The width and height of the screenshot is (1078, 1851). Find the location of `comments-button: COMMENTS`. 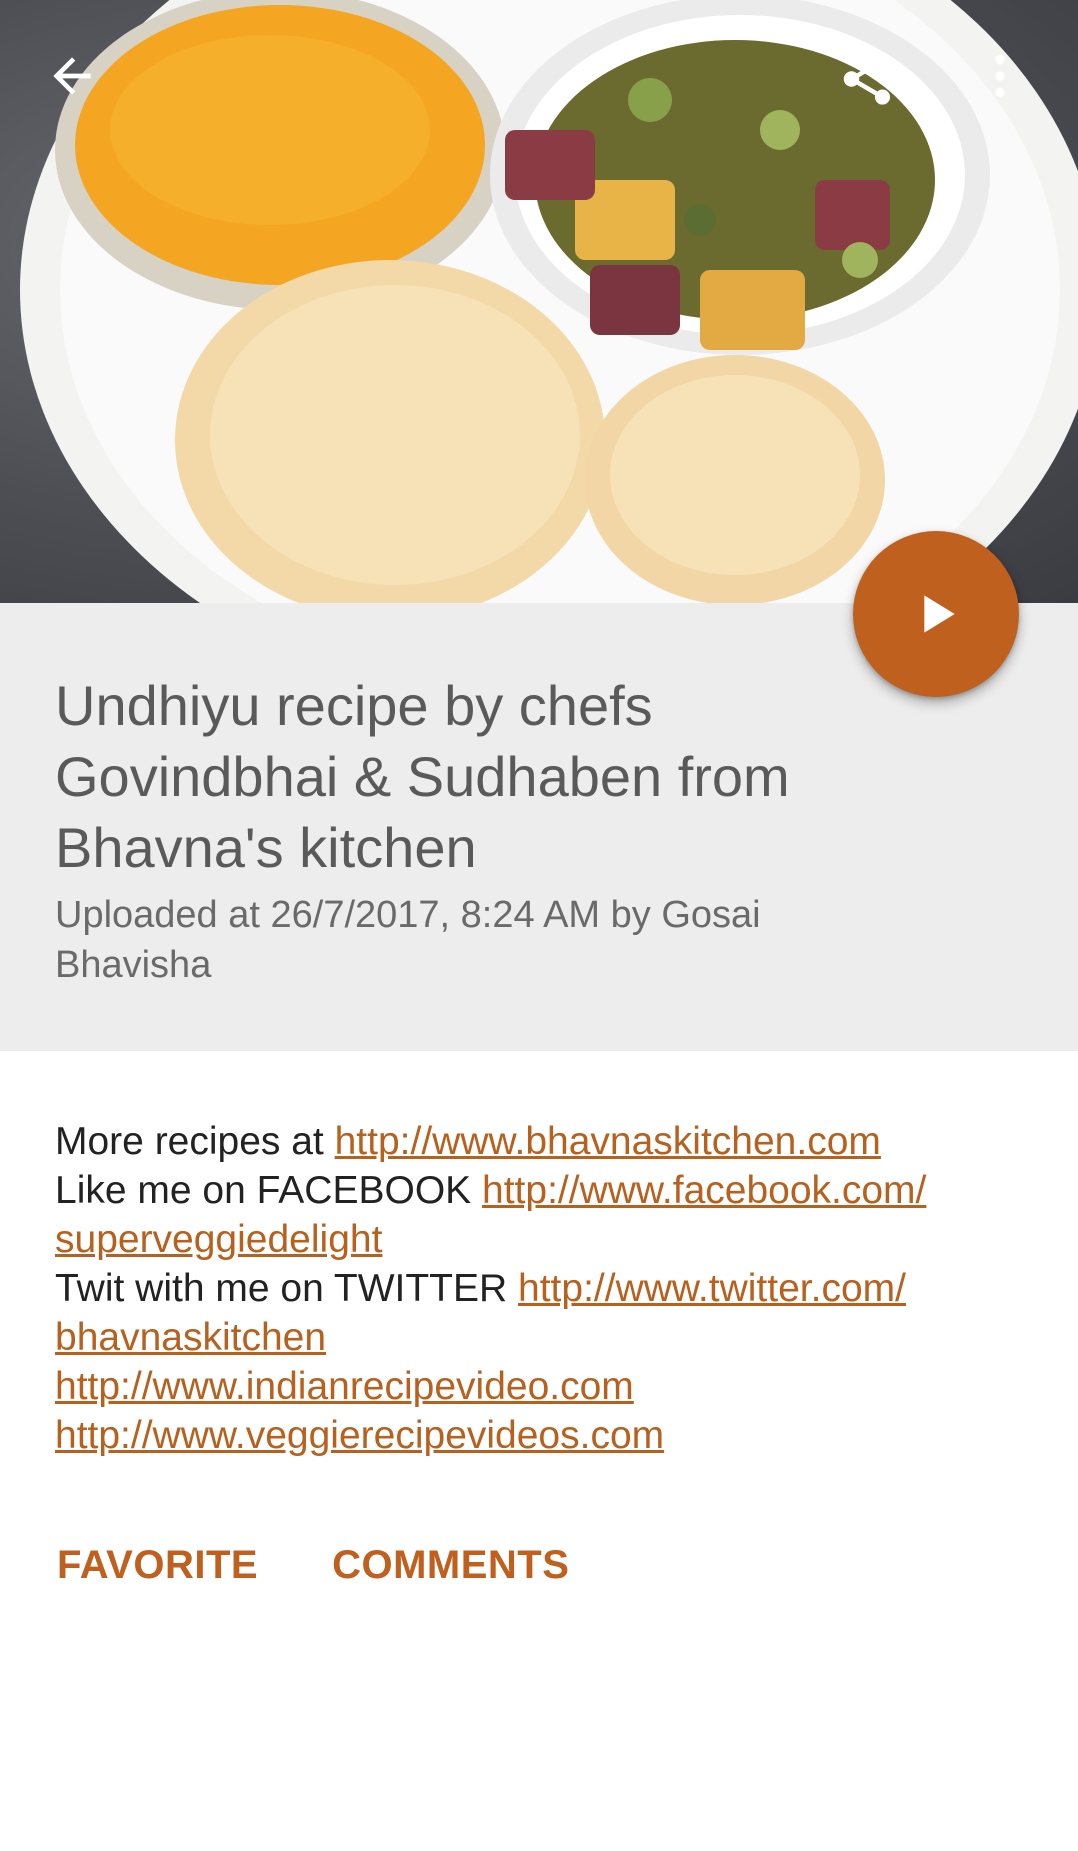

comments-button: COMMENTS is located at coordinates (450, 1565).